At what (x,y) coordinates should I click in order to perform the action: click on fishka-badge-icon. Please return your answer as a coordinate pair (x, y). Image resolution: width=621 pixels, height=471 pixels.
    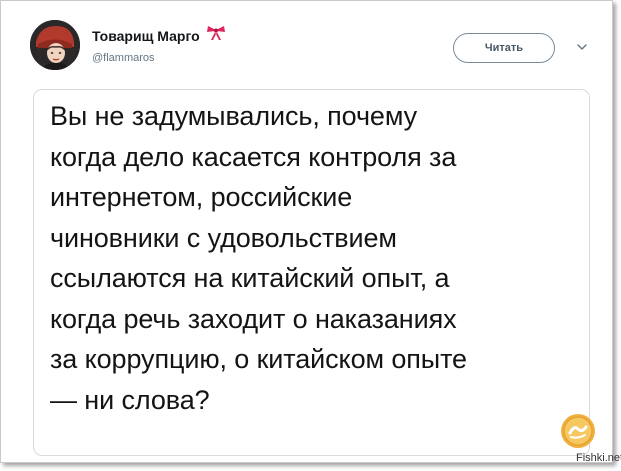
    Looking at the image, I should click on (578, 431).